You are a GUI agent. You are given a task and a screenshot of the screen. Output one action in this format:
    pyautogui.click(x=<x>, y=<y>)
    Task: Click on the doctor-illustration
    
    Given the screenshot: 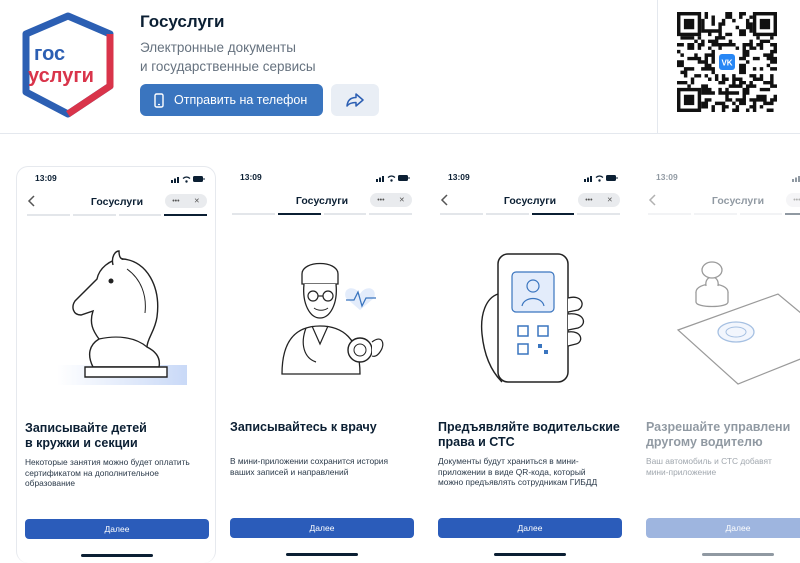 What is the action you would take?
    pyautogui.click(x=332, y=318)
    